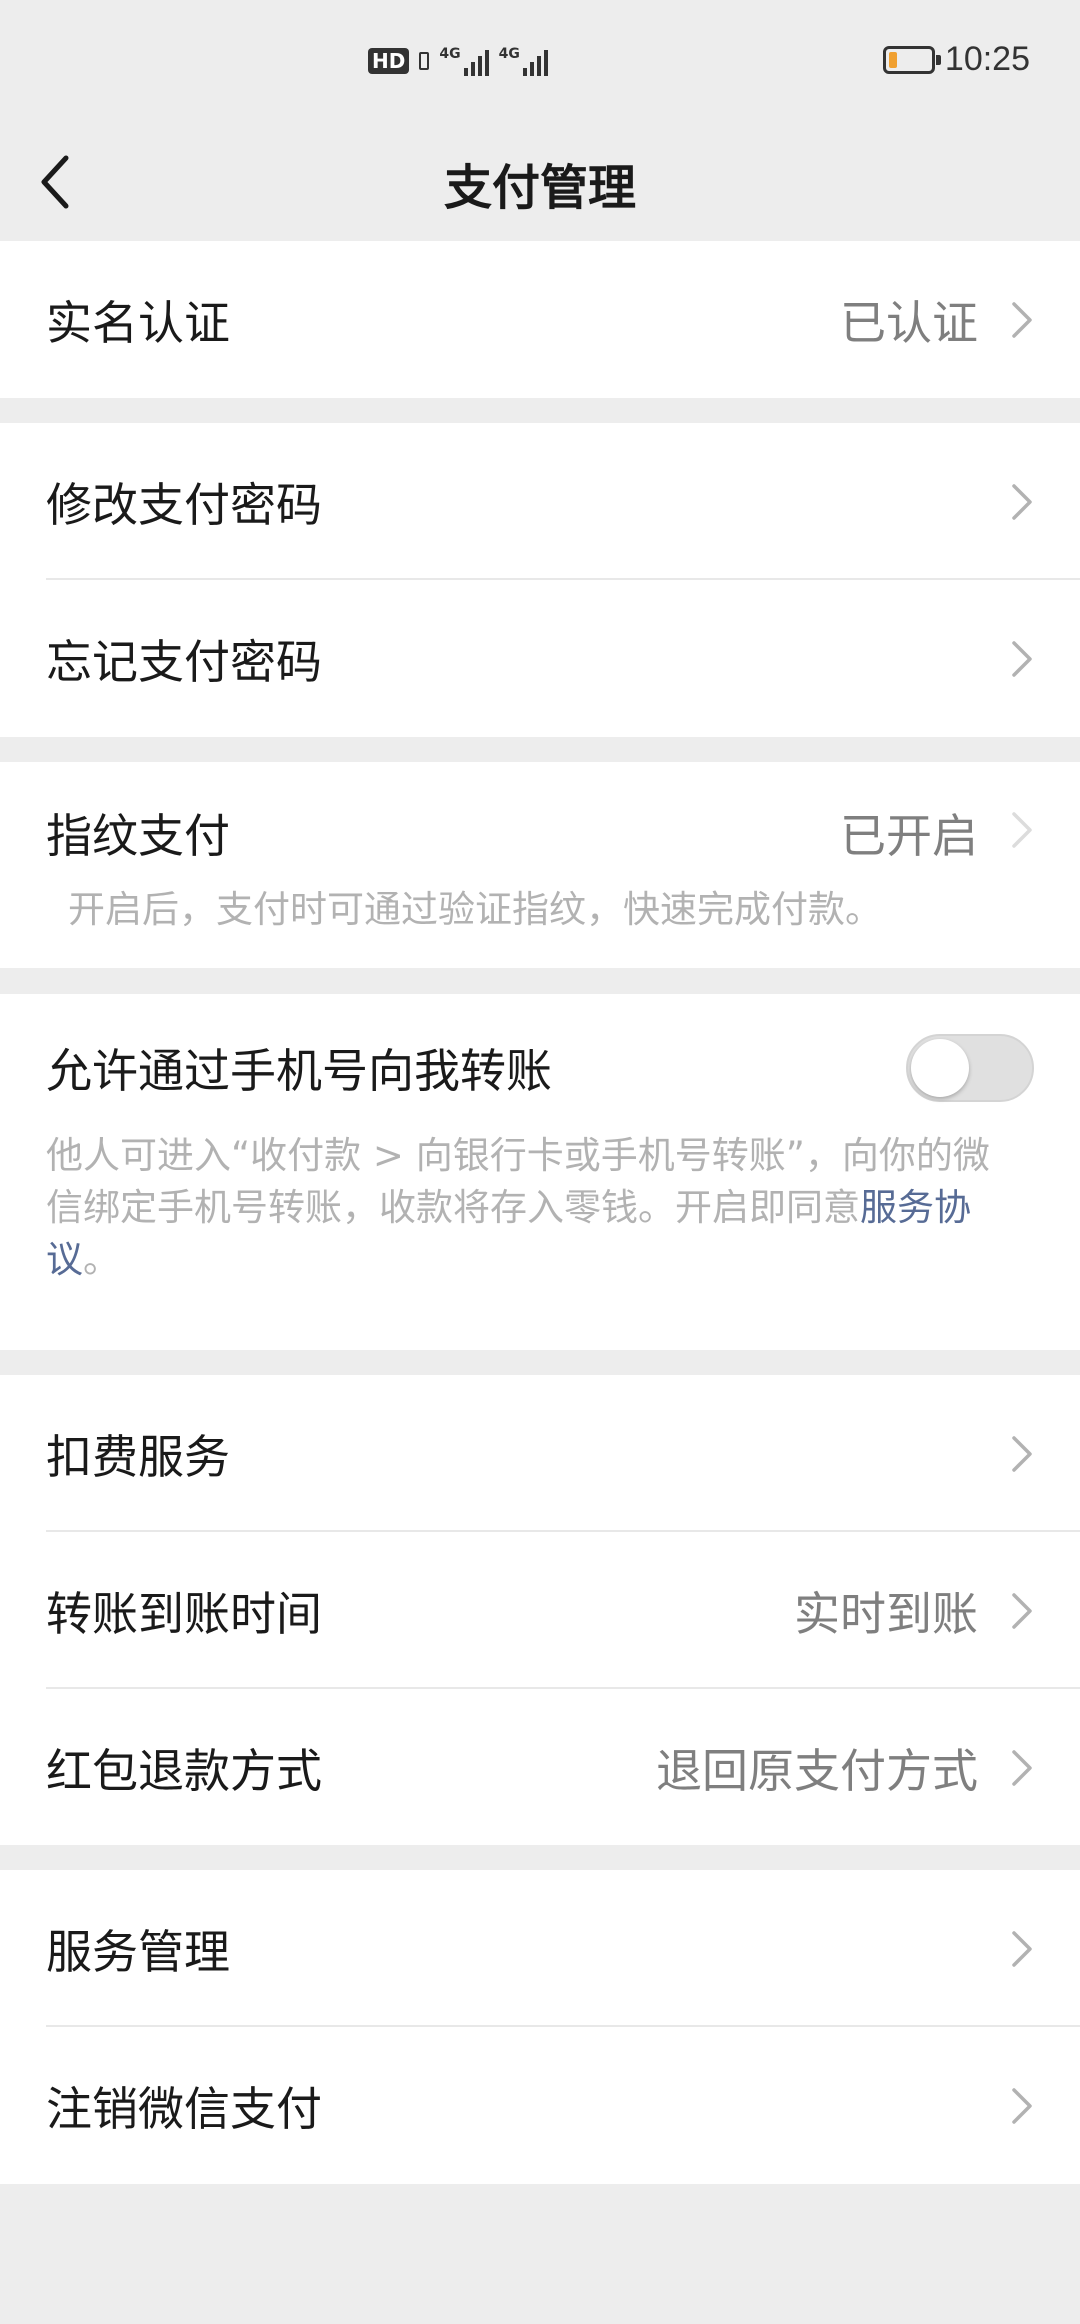  I want to click on service-agreement-link: 服务协, so click(915, 1207).